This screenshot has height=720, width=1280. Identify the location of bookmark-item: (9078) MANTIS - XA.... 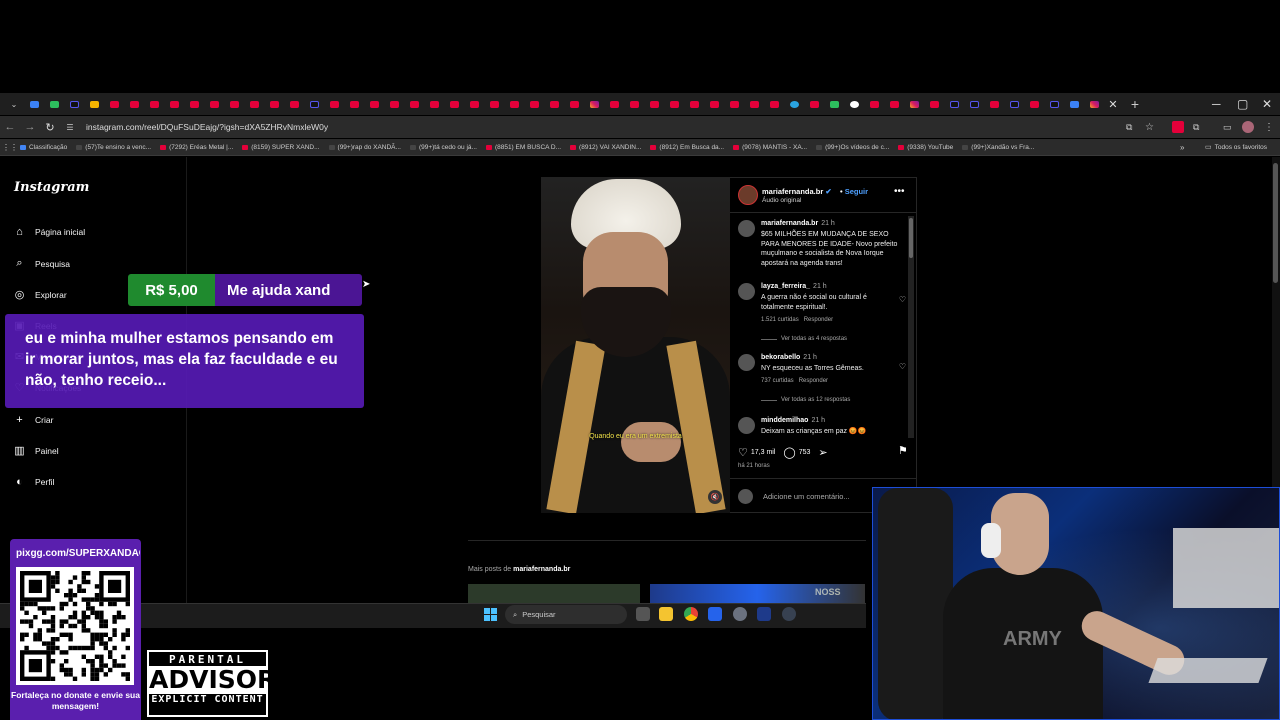
(770, 147).